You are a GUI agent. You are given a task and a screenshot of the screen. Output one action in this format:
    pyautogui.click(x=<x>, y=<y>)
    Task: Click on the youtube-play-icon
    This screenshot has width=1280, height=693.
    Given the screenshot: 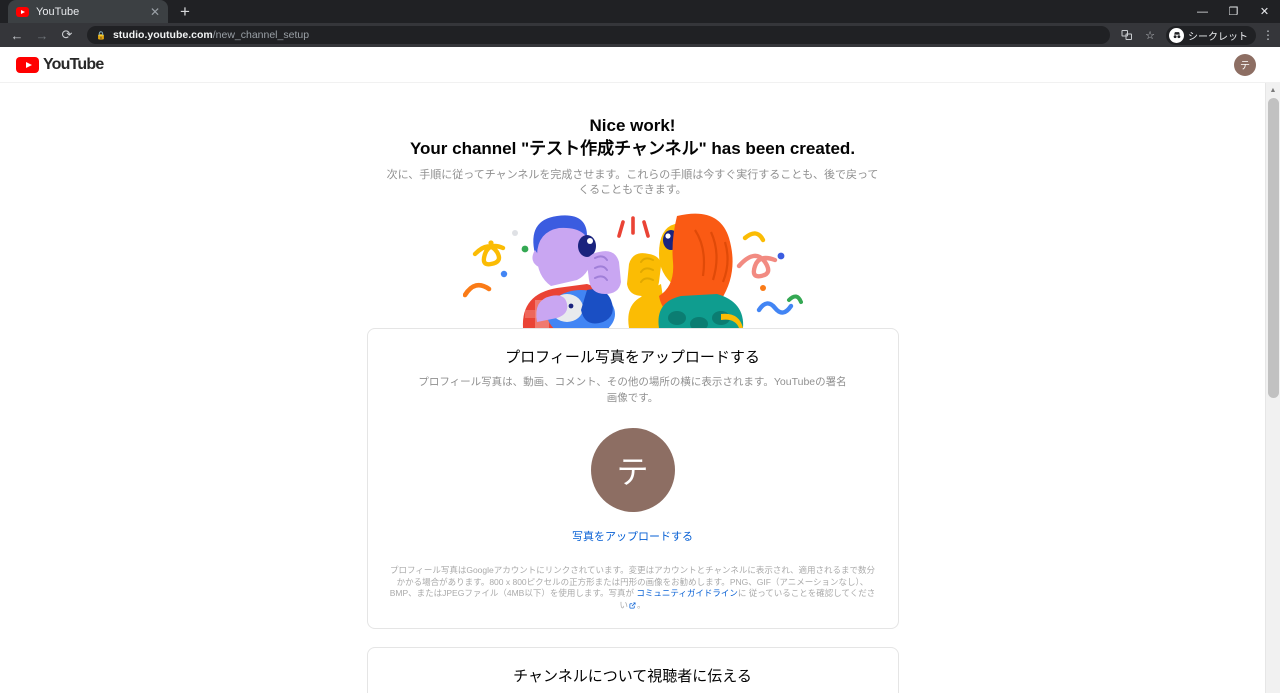 What is the action you would take?
    pyautogui.click(x=27, y=64)
    